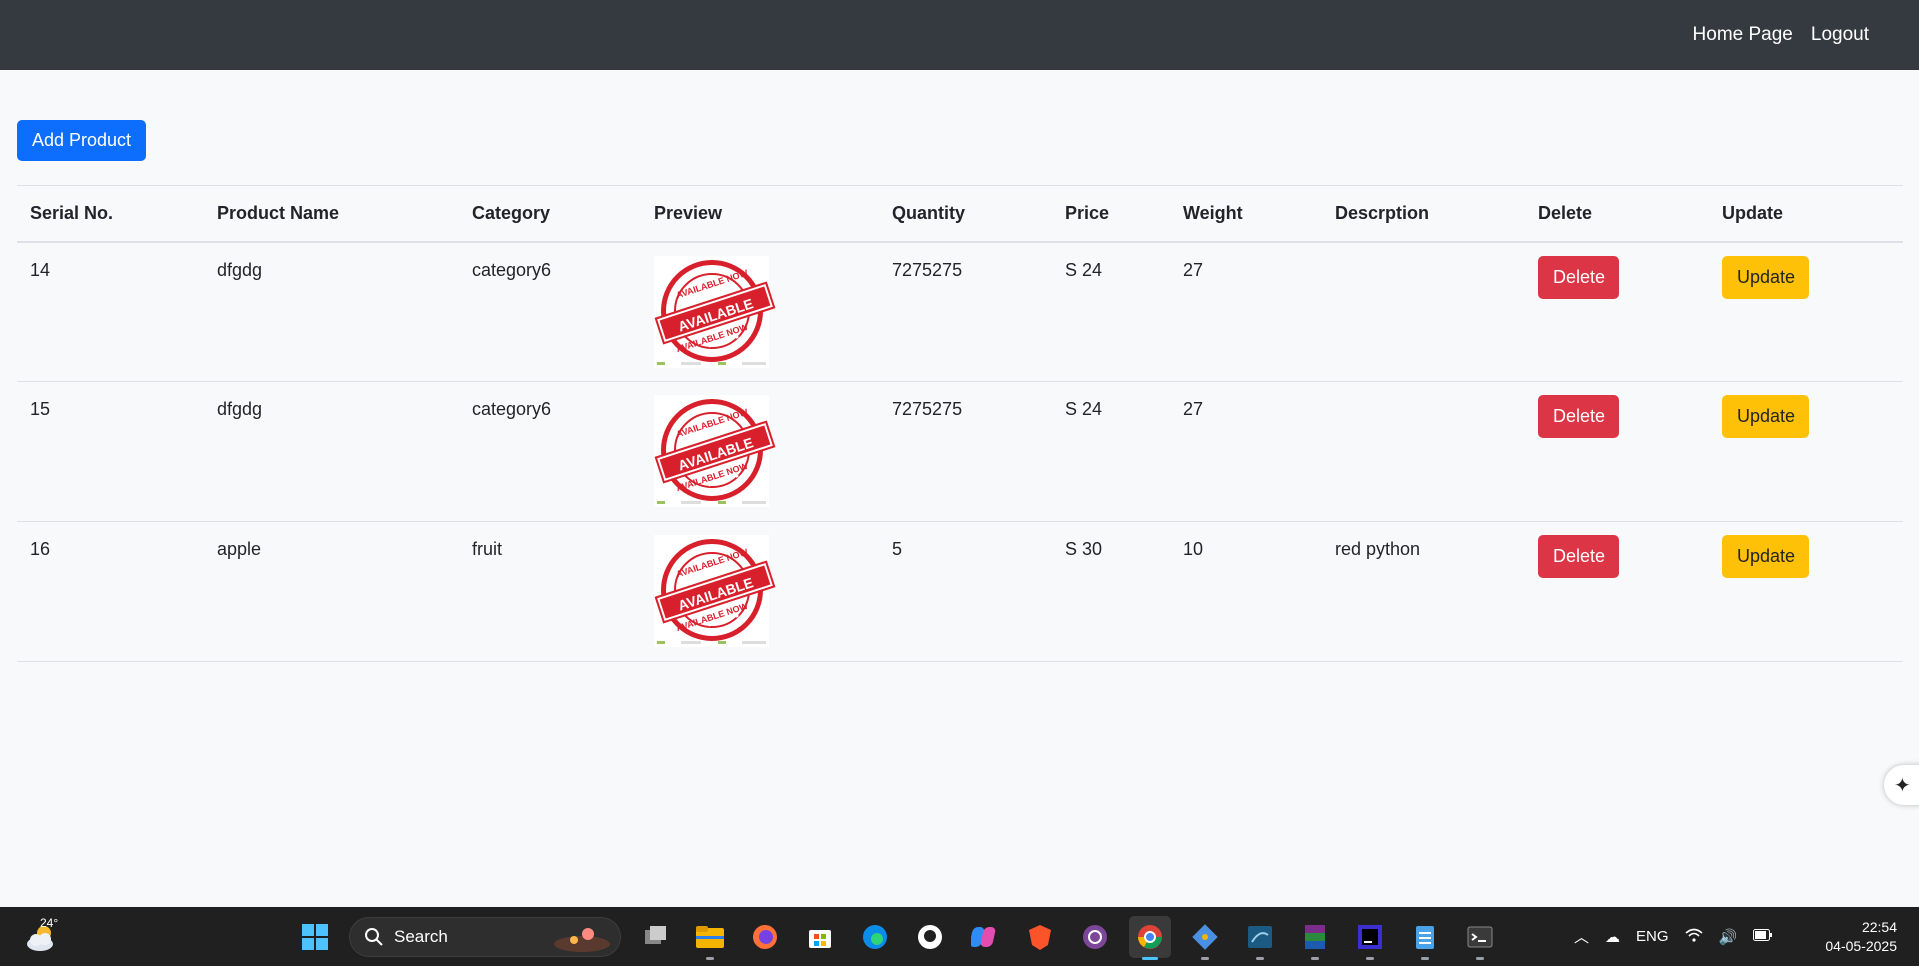  I want to click on cell-description: red python, so click(1423, 591).